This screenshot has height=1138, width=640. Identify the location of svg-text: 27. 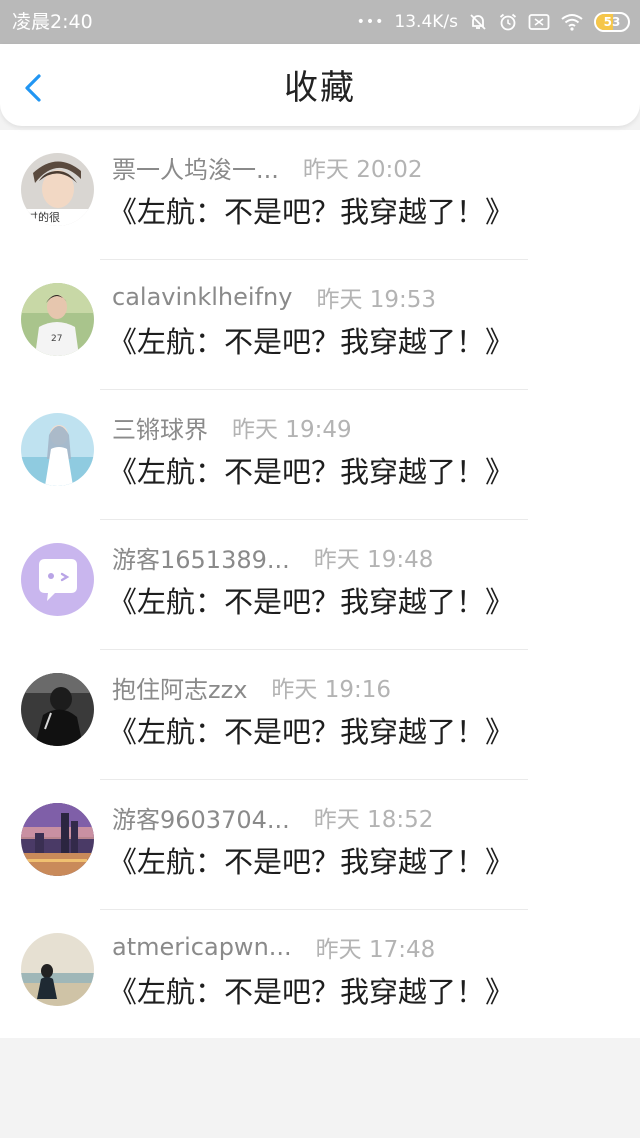
(56, 339).